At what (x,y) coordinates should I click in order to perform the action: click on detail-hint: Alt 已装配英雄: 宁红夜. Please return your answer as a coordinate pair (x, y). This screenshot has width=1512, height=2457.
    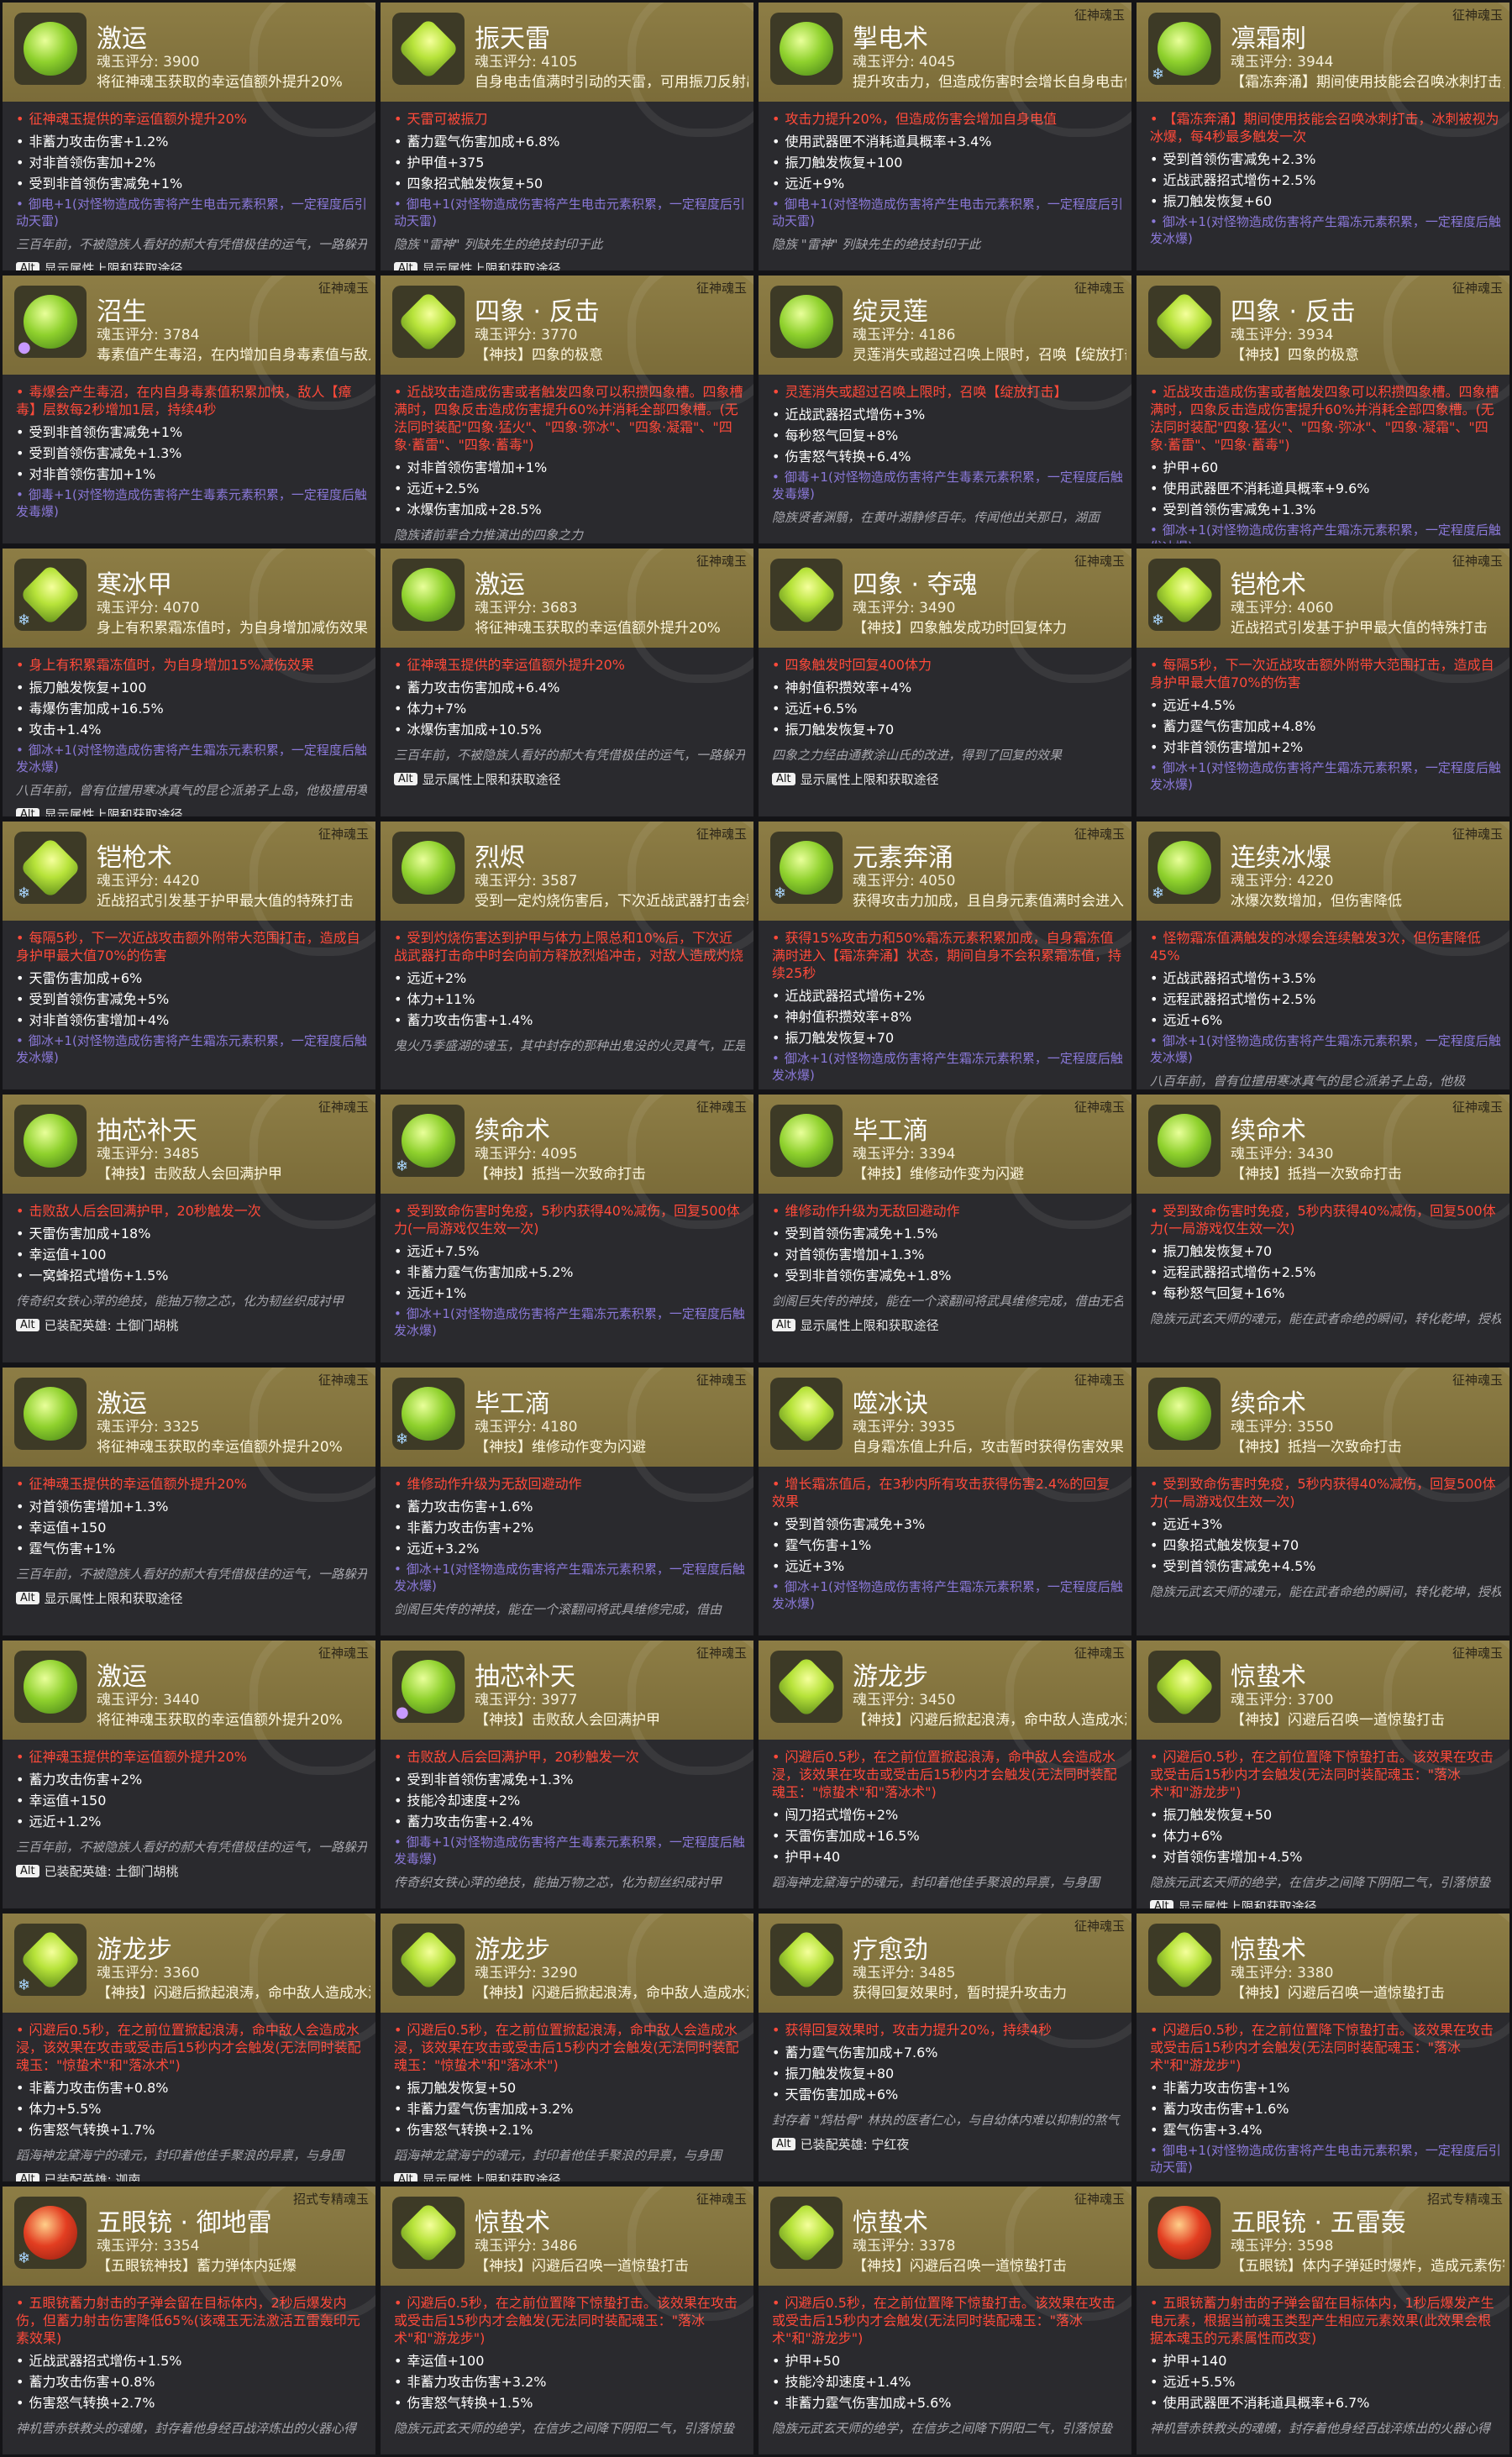
    Looking at the image, I should click on (947, 2144).